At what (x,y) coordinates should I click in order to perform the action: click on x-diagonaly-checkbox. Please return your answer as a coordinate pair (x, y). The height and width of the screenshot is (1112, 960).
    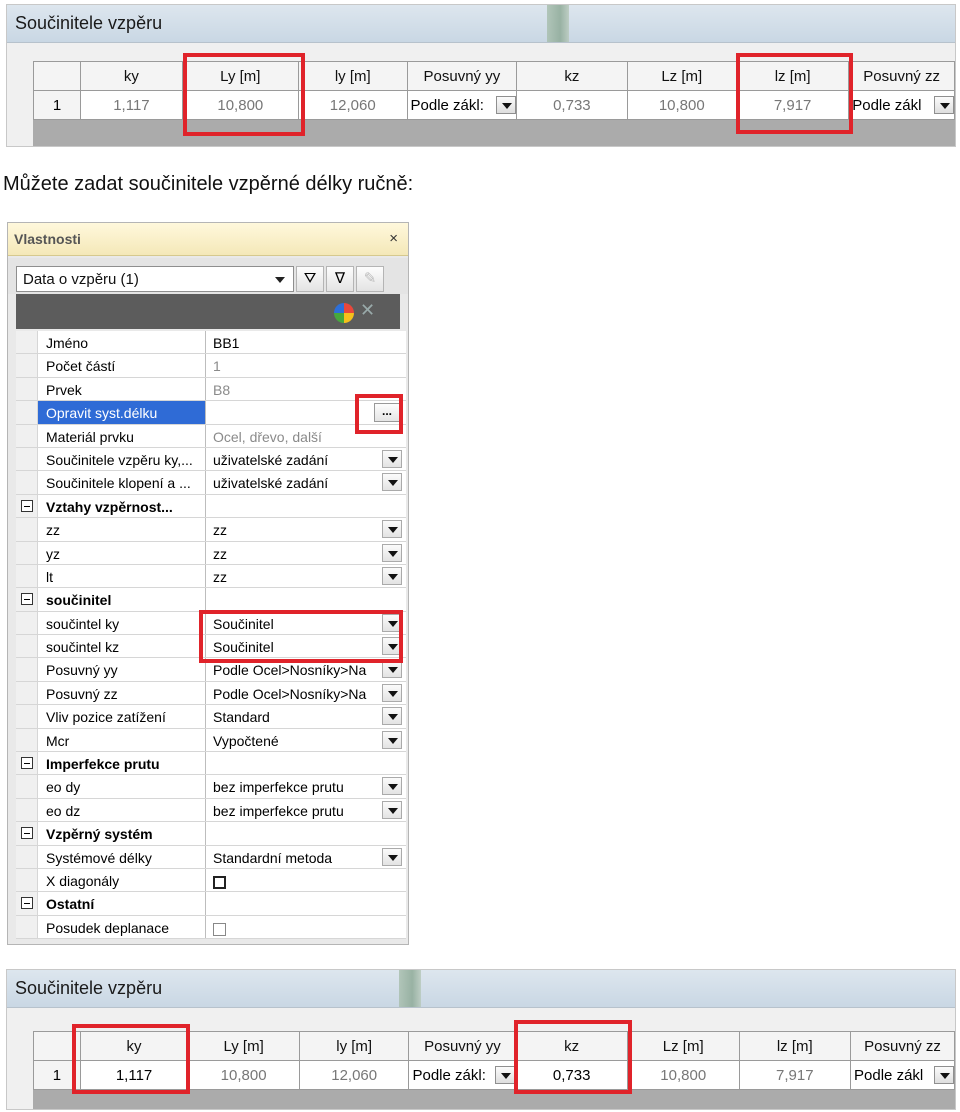
    Looking at the image, I should click on (219, 882).